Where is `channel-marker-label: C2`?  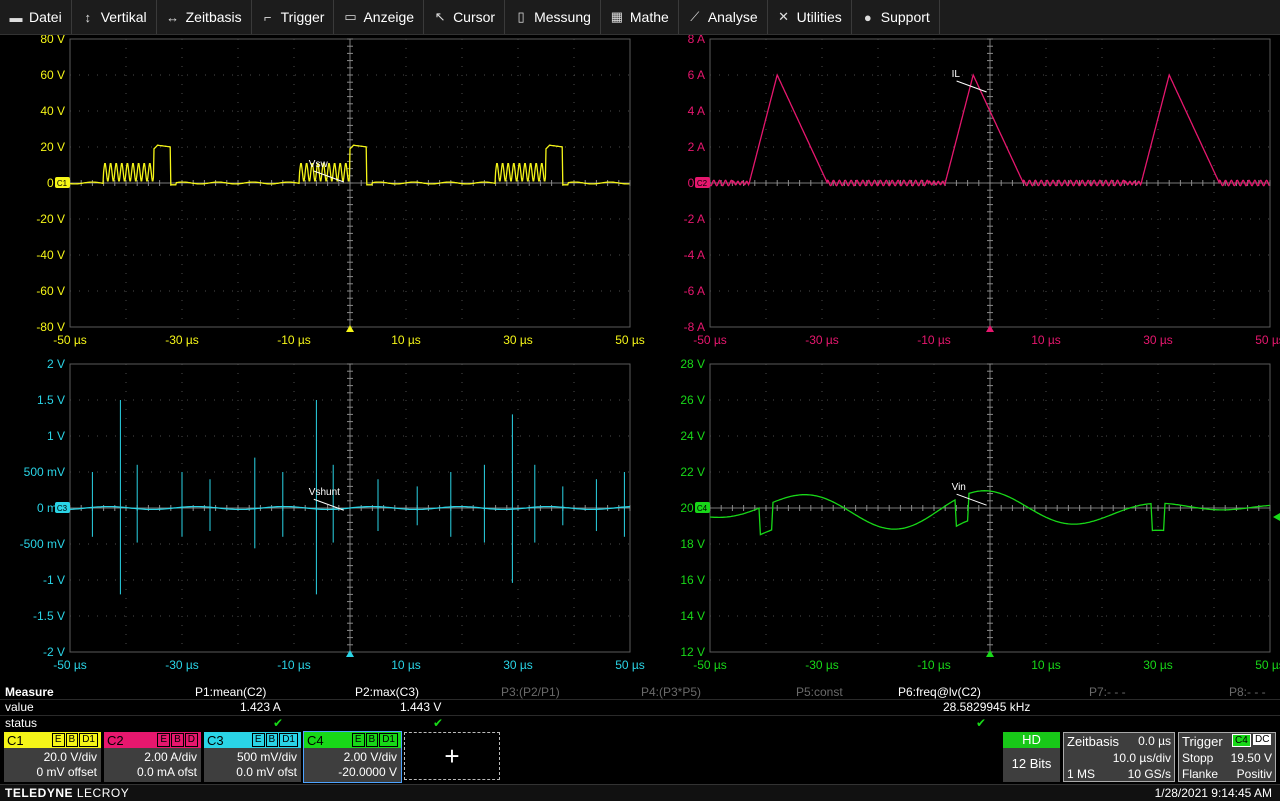 channel-marker-label: C2 is located at coordinates (702, 183).